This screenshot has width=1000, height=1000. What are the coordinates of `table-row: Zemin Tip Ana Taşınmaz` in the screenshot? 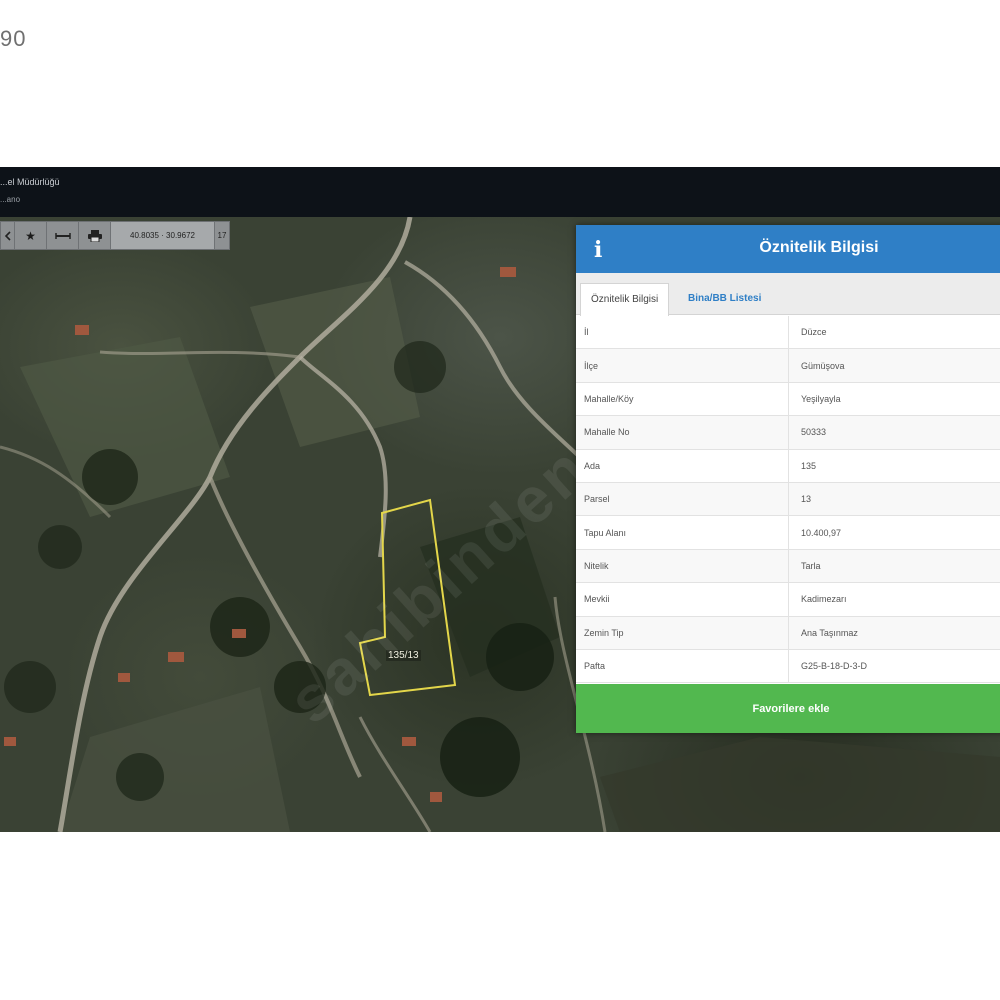 It's located at (788, 633).